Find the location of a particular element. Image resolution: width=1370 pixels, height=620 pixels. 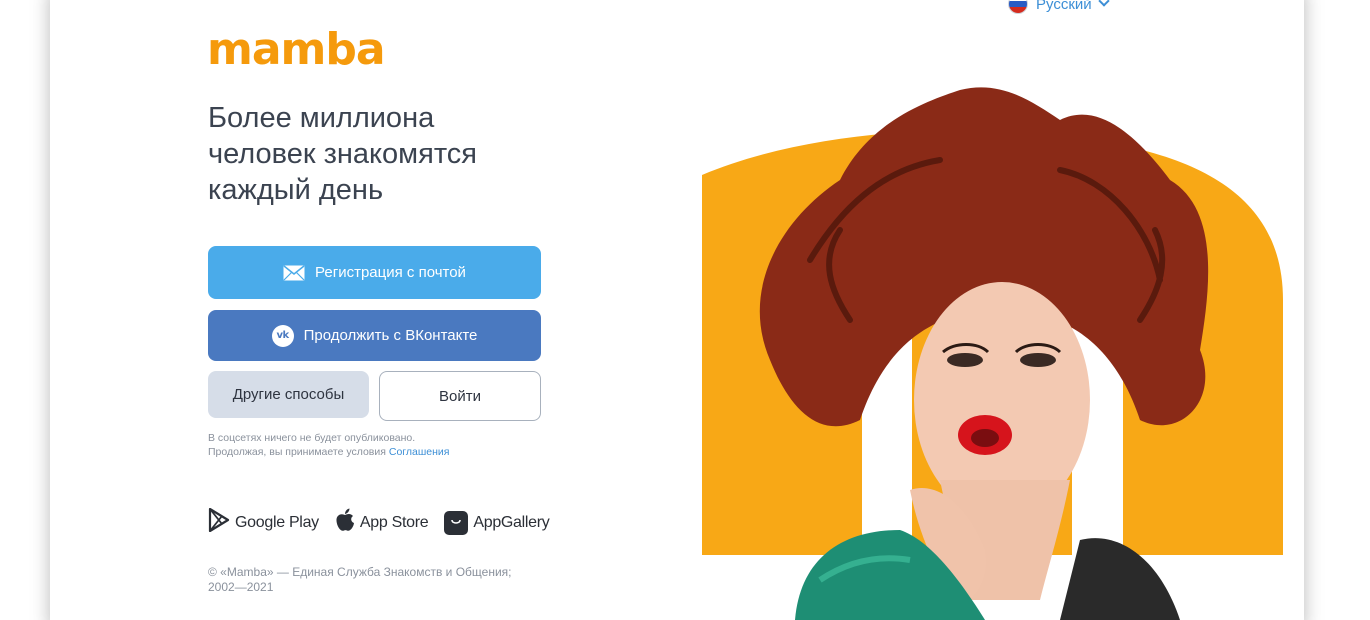

other-methods-label: Другие способы is located at coordinates (288, 394).